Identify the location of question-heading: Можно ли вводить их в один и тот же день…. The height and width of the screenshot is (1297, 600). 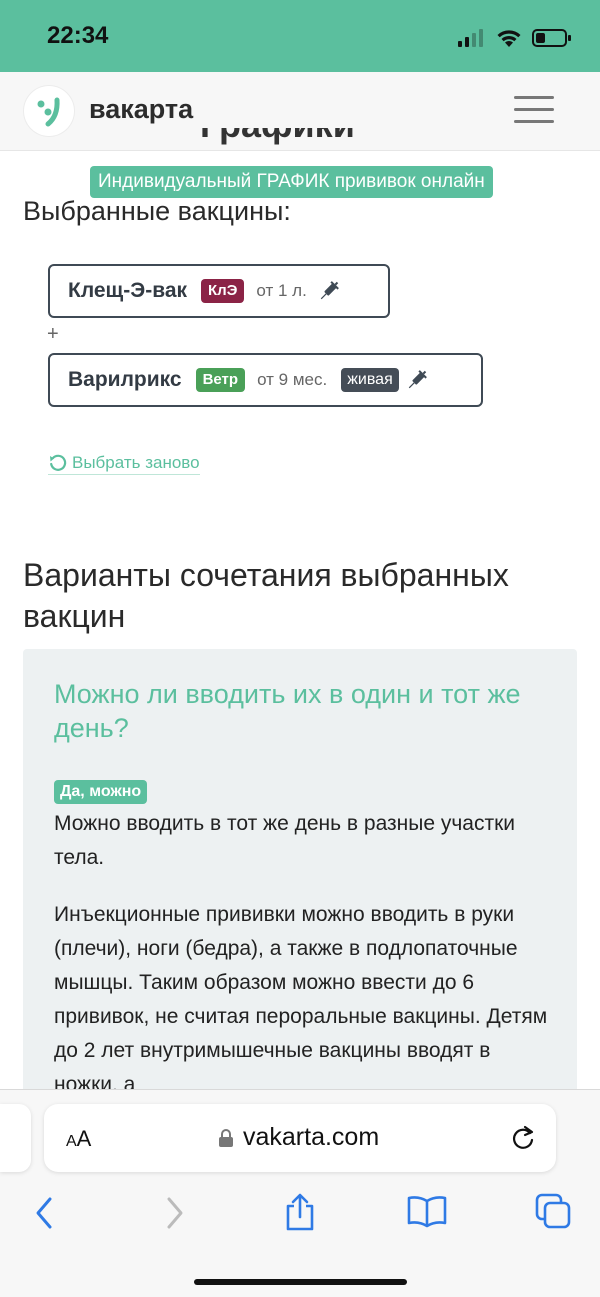
(287, 711).